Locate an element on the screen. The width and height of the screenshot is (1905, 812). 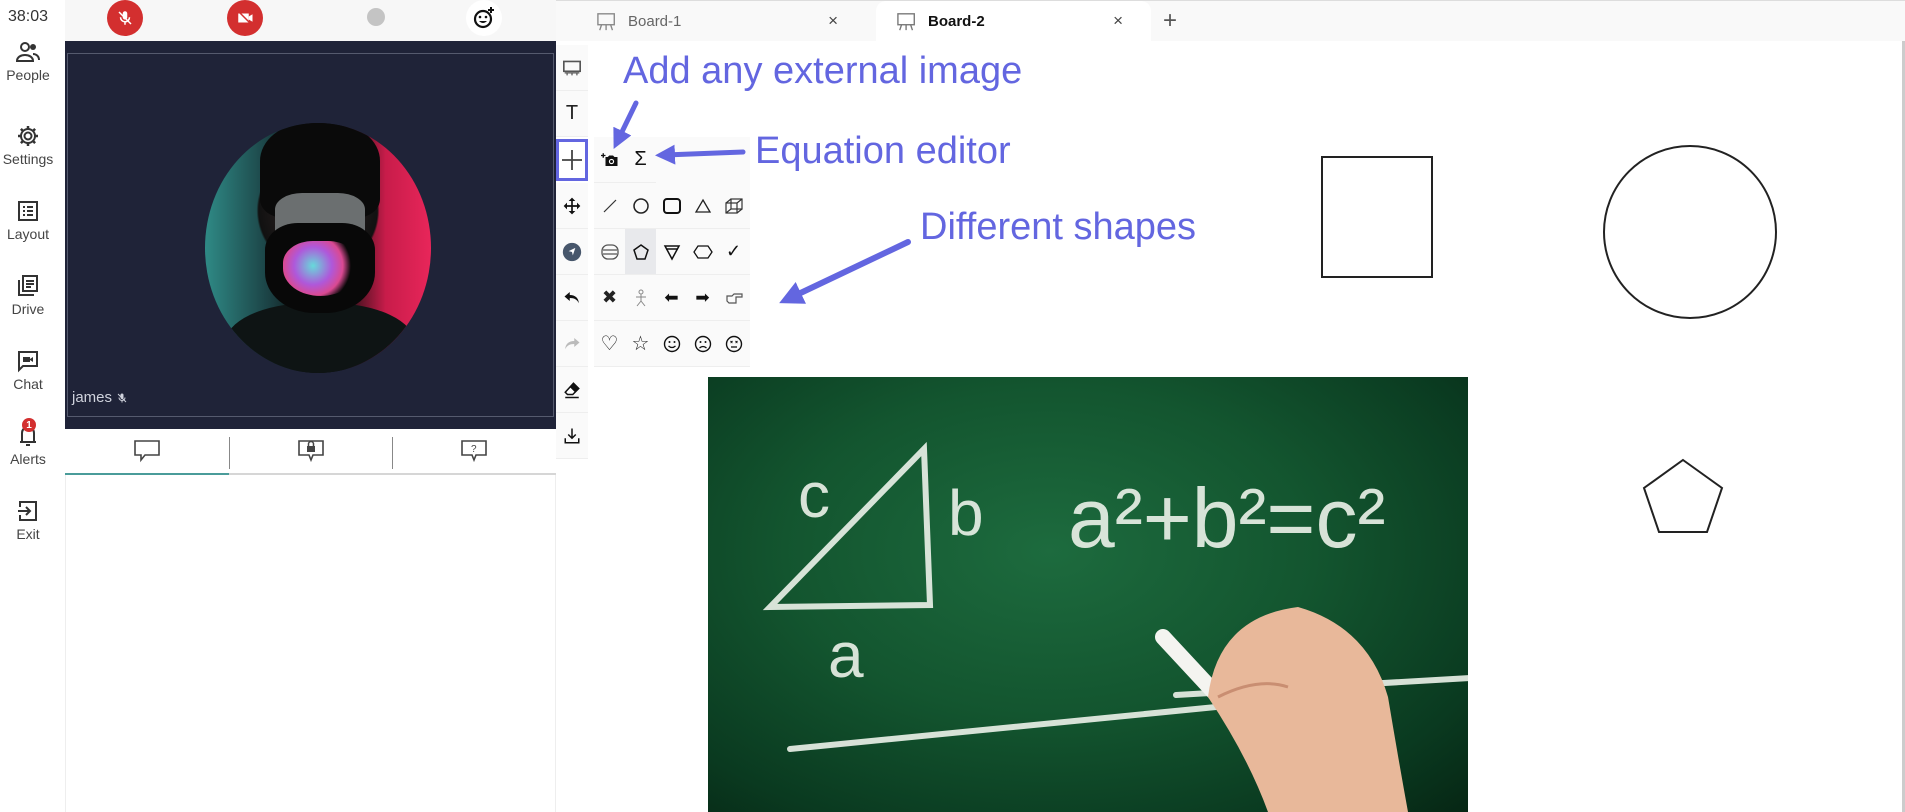
formula-text: a²+b²=c² is located at coordinates (1226, 518).